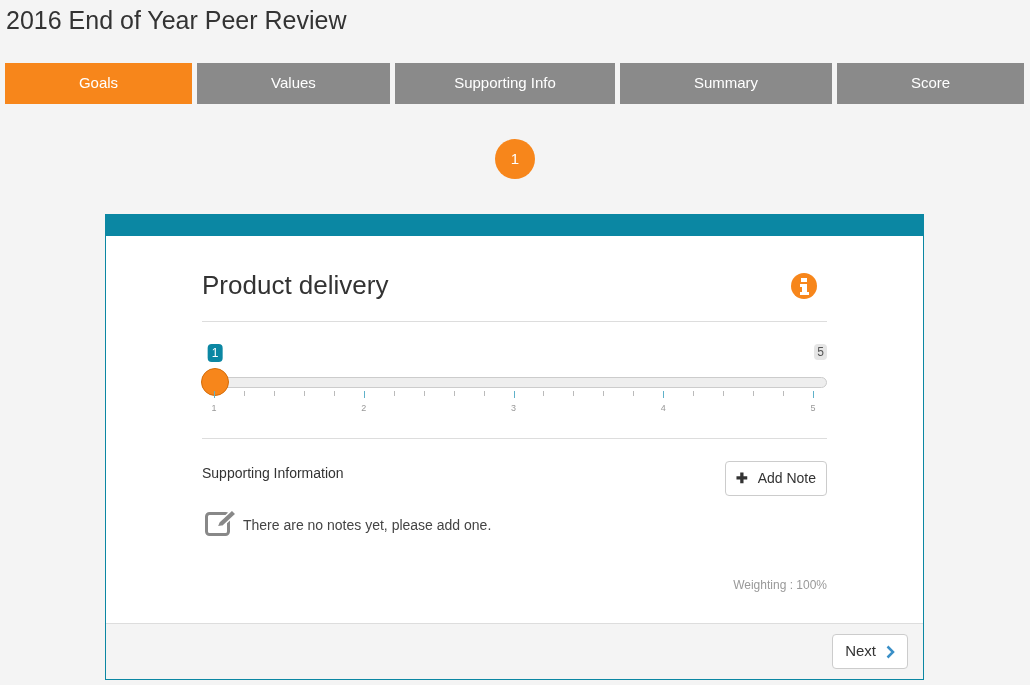  What do you see at coordinates (215, 353) in the screenshot?
I see `slider-value-label: 1` at bounding box center [215, 353].